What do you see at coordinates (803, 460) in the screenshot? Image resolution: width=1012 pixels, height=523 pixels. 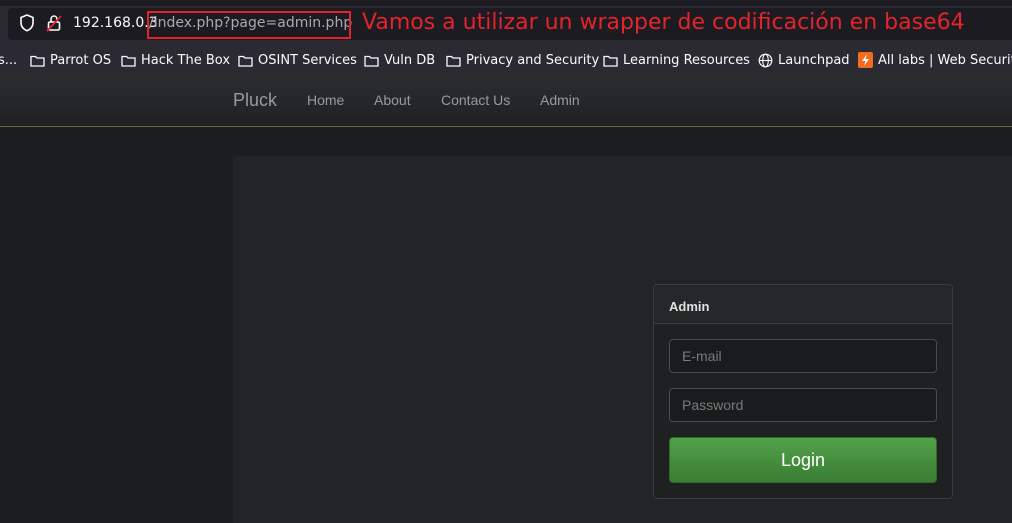 I see `login-button: Login` at bounding box center [803, 460].